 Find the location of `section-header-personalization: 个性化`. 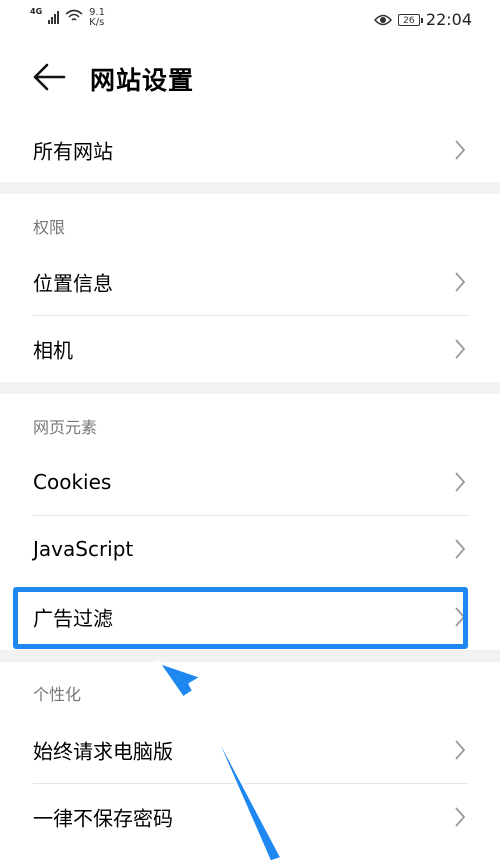

section-header-personalization: 个性化 is located at coordinates (57, 694).